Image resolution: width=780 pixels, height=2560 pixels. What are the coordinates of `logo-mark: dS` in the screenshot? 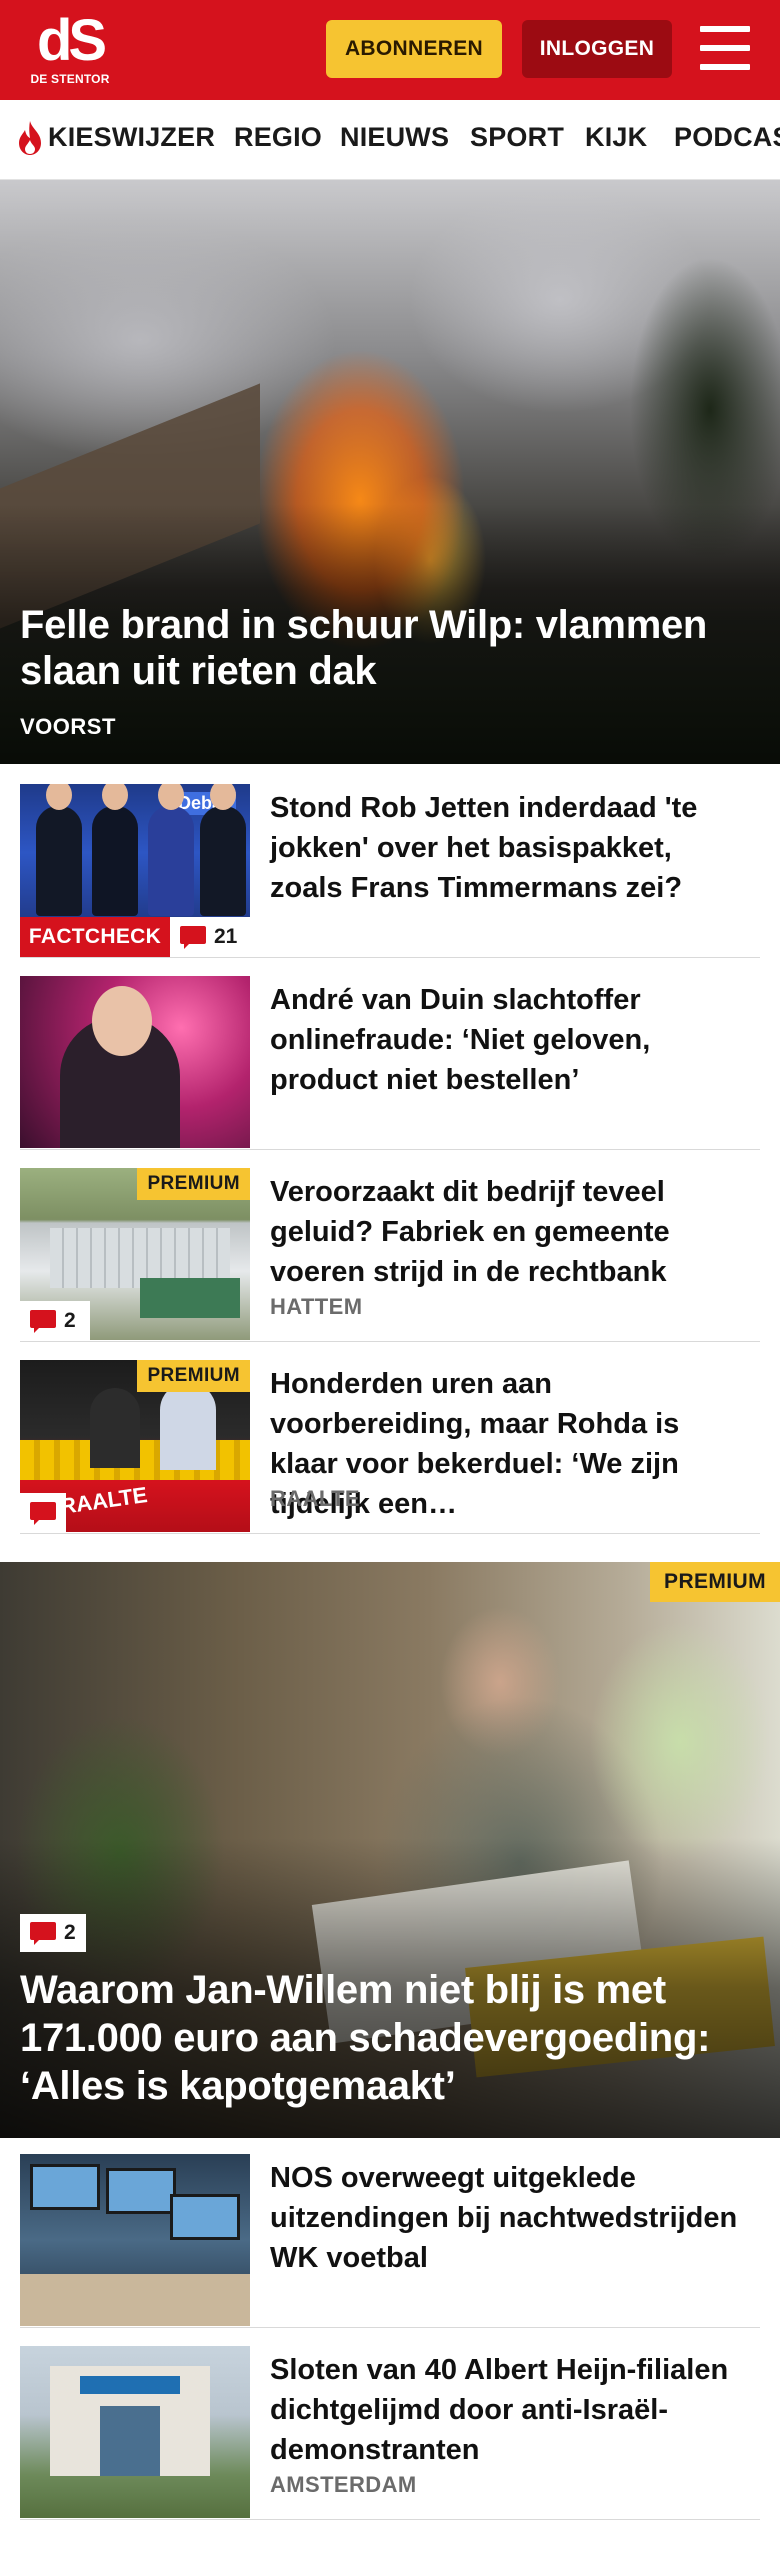 It's located at (71, 40).